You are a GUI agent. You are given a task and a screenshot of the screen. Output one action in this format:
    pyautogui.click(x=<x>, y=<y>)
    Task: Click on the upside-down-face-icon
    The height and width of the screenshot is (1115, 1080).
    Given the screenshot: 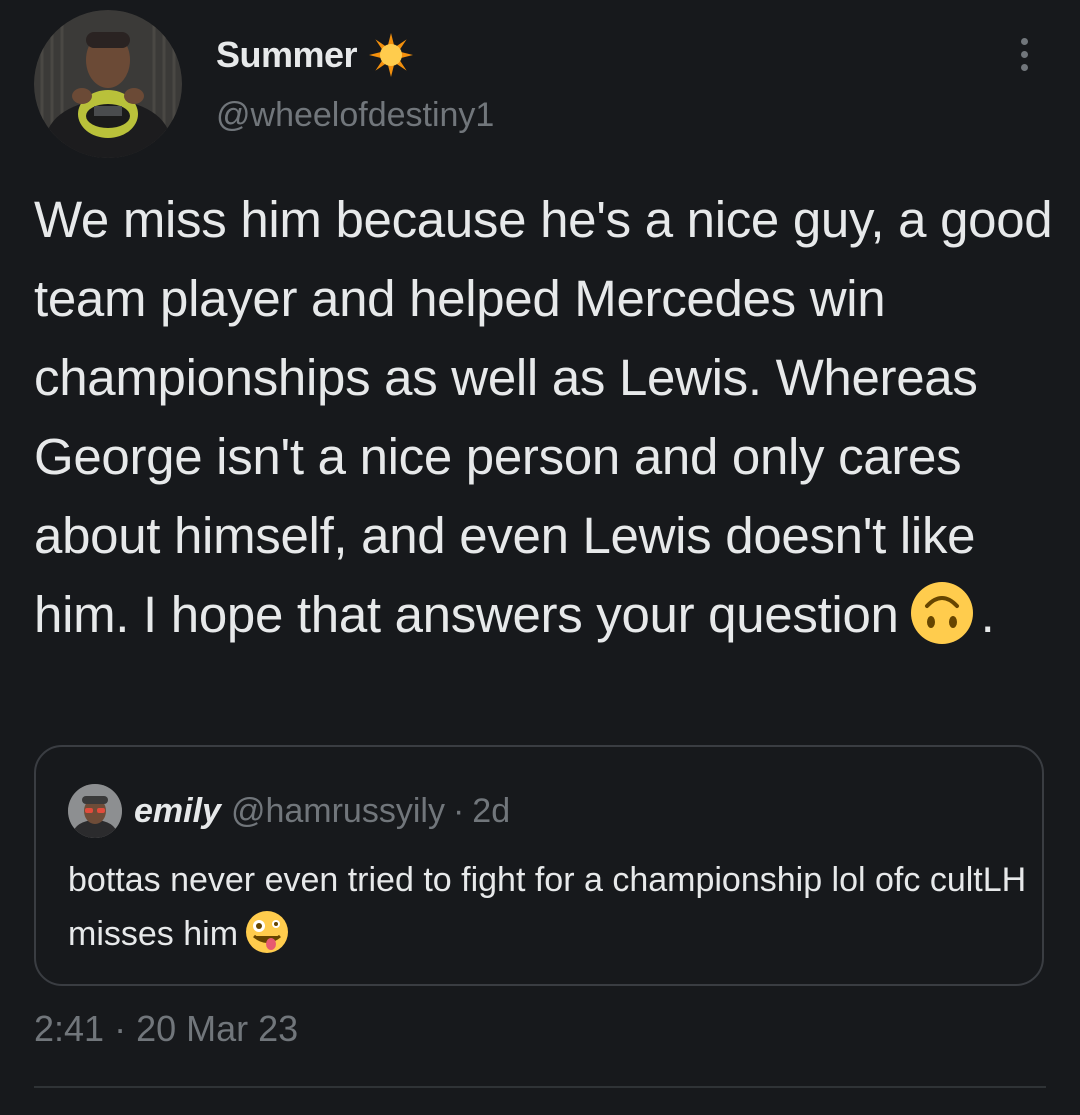 What is the action you would take?
    pyautogui.click(x=942, y=613)
    